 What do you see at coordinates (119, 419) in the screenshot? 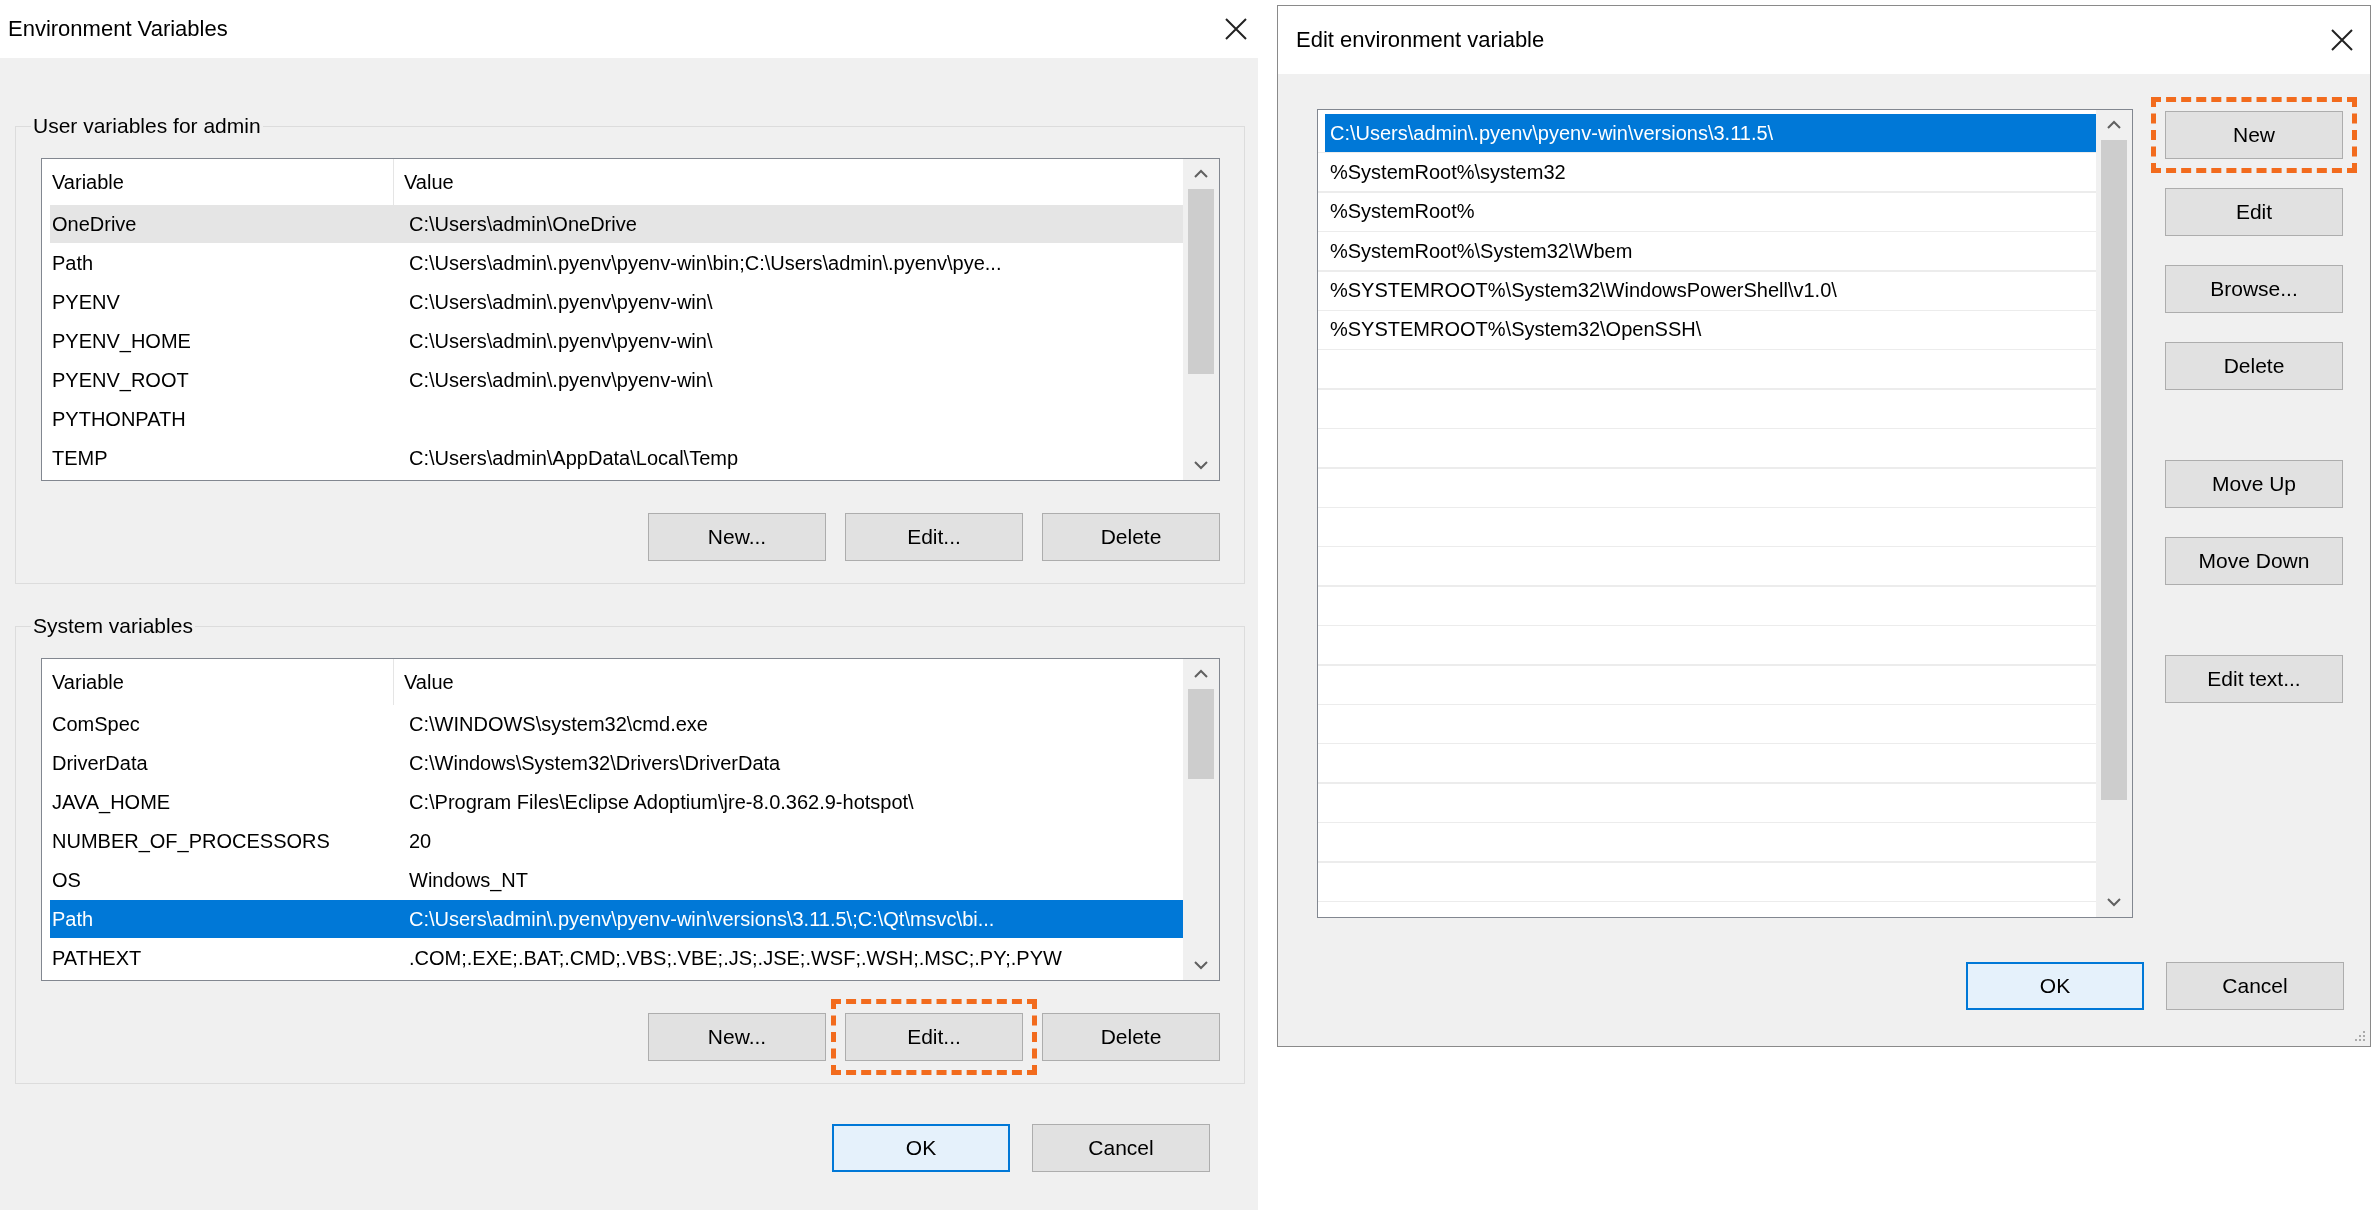
I see `variable-name: PYTHONPATH` at bounding box center [119, 419].